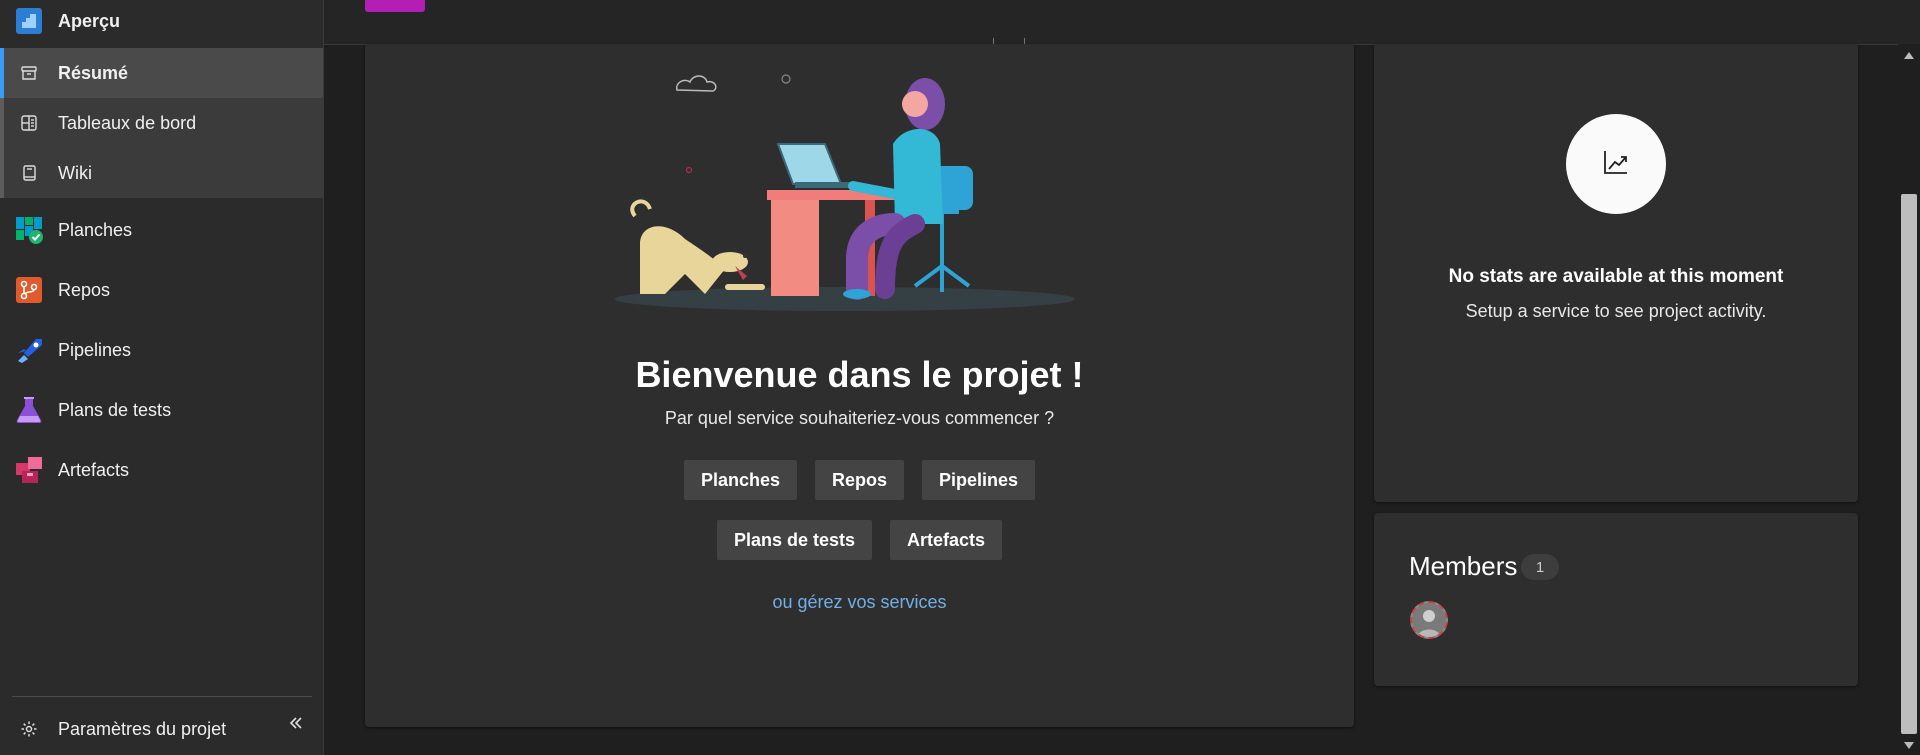 Image resolution: width=1920 pixels, height=755 pixels. Describe the element at coordinates (859, 602) in the screenshot. I see `manage-services-link: ou gérez vos services` at that location.